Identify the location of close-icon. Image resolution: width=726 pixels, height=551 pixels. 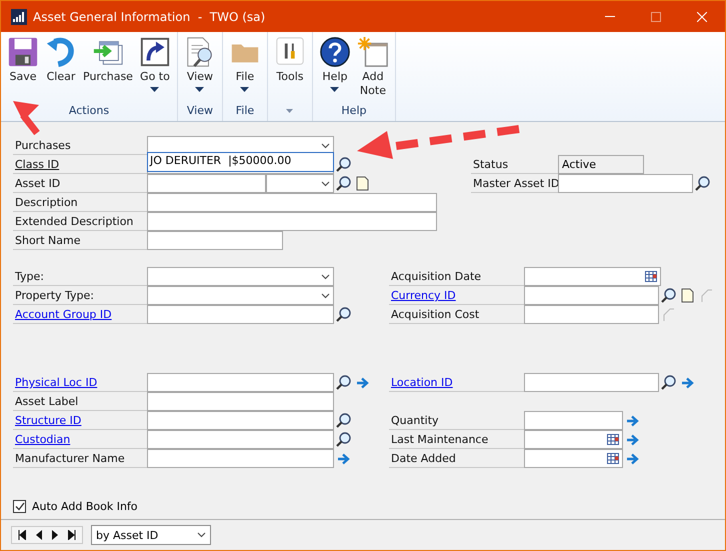
(702, 17).